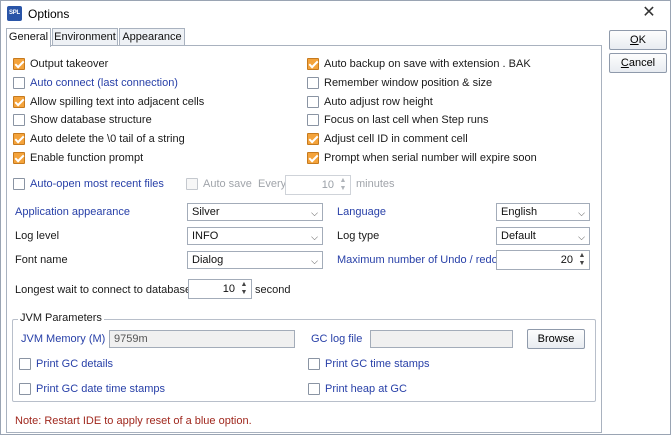 Image resolution: width=671 pixels, height=435 pixels. Describe the element at coordinates (649, 13) in the screenshot. I see `close-icon: ✕` at that location.